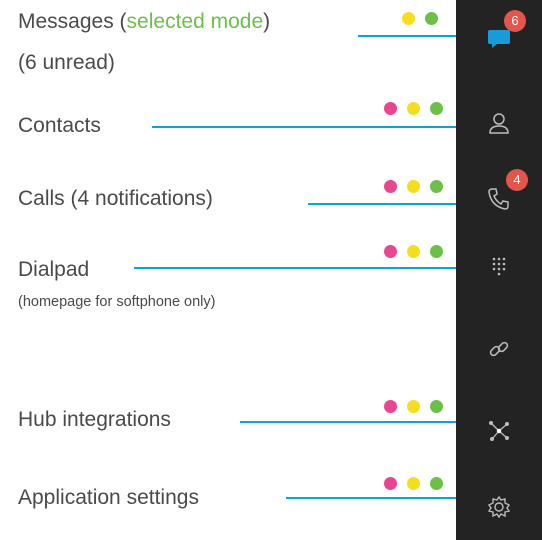  What do you see at coordinates (66, 62) in the screenshot?
I see `messages-unread-count: (6 unread)` at bounding box center [66, 62].